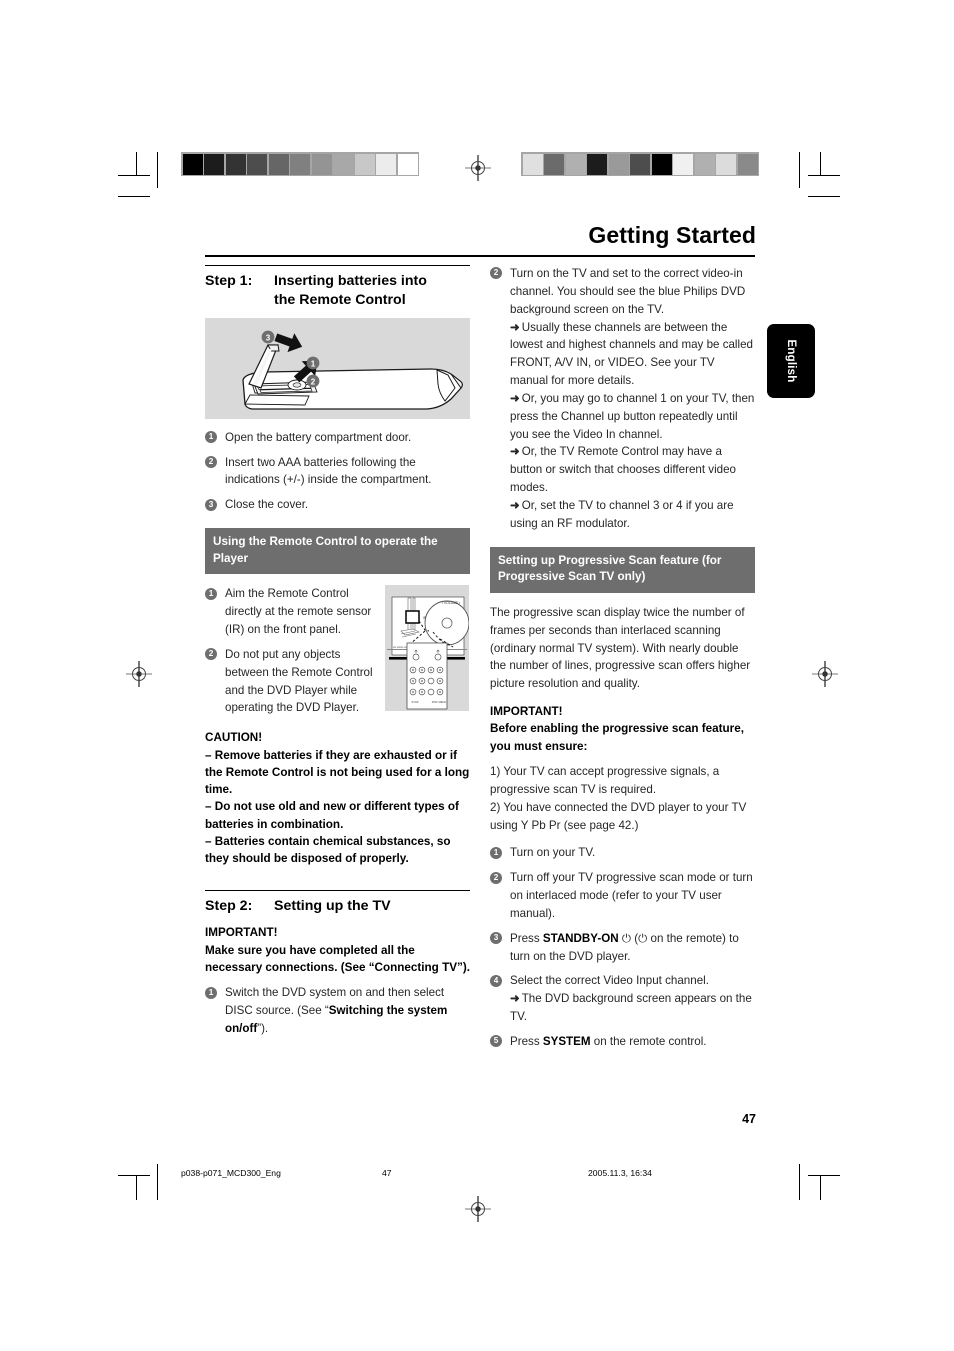  What do you see at coordinates (824, 197) in the screenshot?
I see `crop-mark-top-right-lower` at bounding box center [824, 197].